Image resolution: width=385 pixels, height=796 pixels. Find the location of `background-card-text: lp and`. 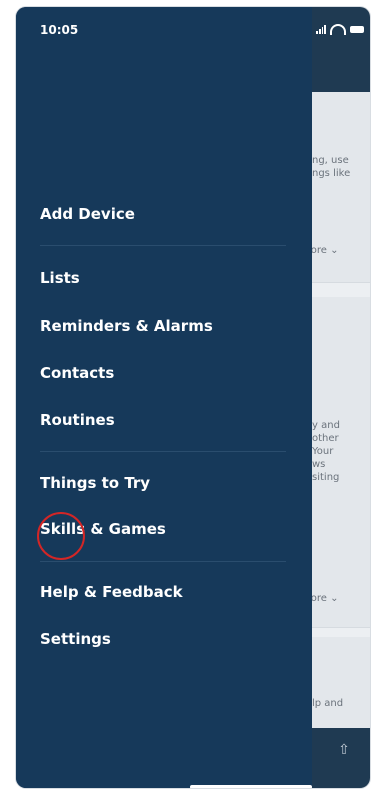

background-card-text: lp and is located at coordinates (328, 703).